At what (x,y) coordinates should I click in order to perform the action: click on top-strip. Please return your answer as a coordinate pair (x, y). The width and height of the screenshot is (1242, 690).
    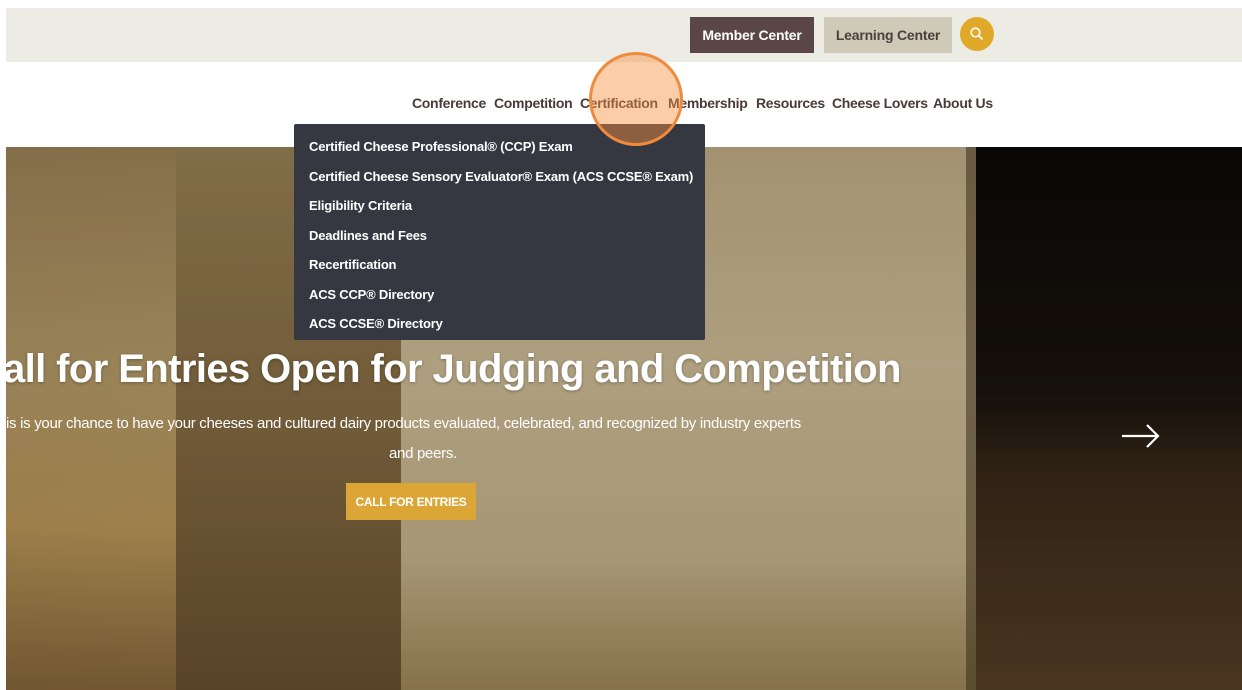
    Looking at the image, I should click on (621, 4).